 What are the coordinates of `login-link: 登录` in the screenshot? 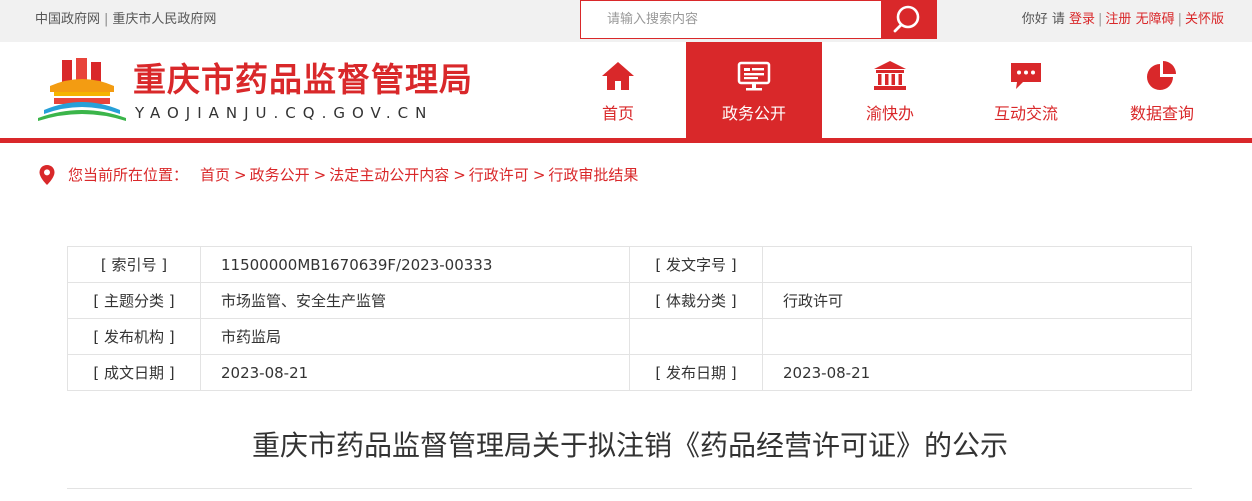 It's located at (1082, 19).